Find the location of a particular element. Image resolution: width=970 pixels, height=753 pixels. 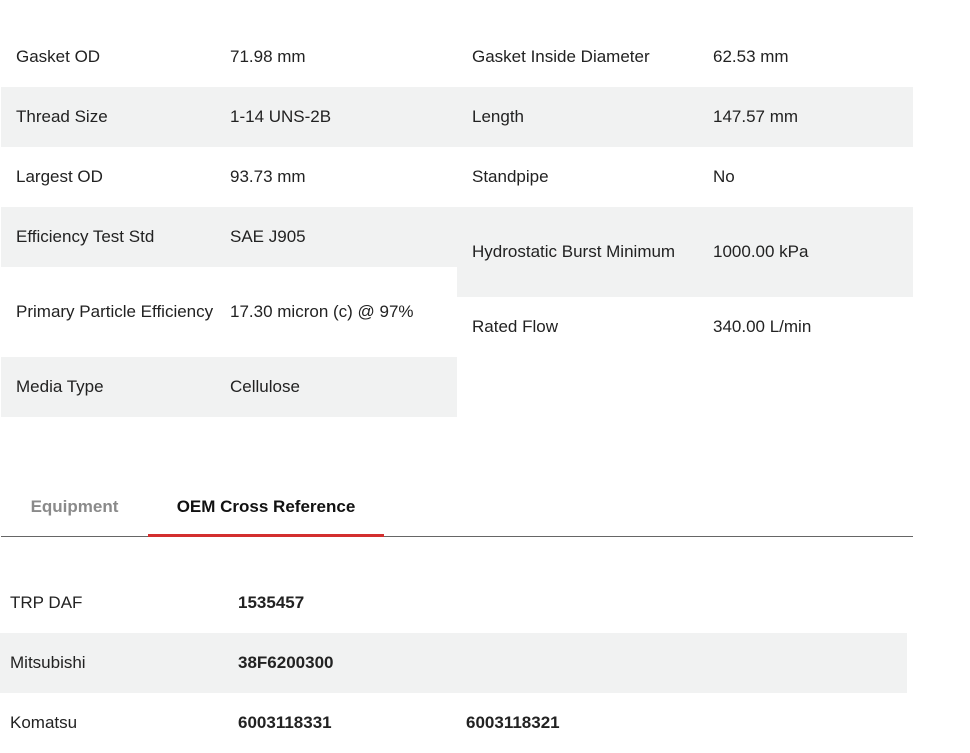

spec-label: Rated Flow is located at coordinates (515, 326).